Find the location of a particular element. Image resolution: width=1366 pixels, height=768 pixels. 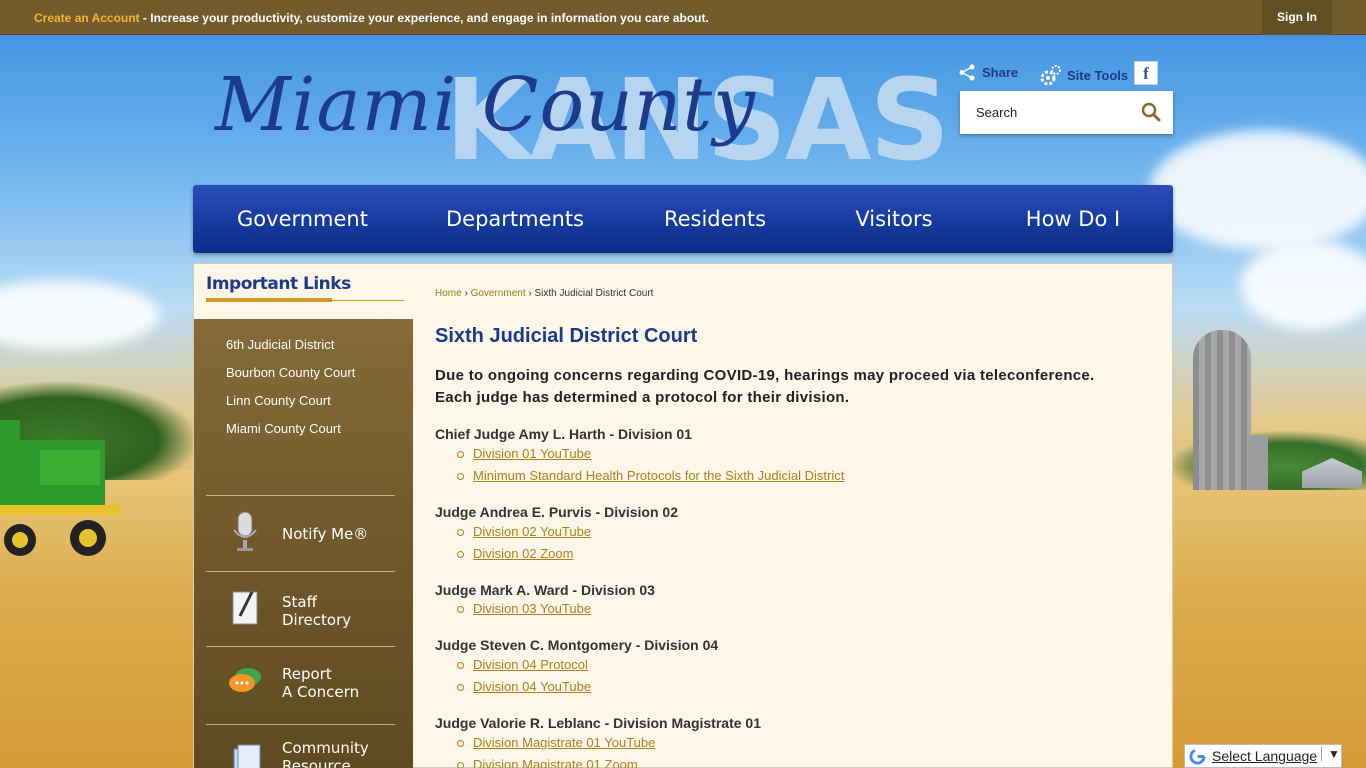

list-item: Division 02 Zoom is located at coordinates (524, 557).